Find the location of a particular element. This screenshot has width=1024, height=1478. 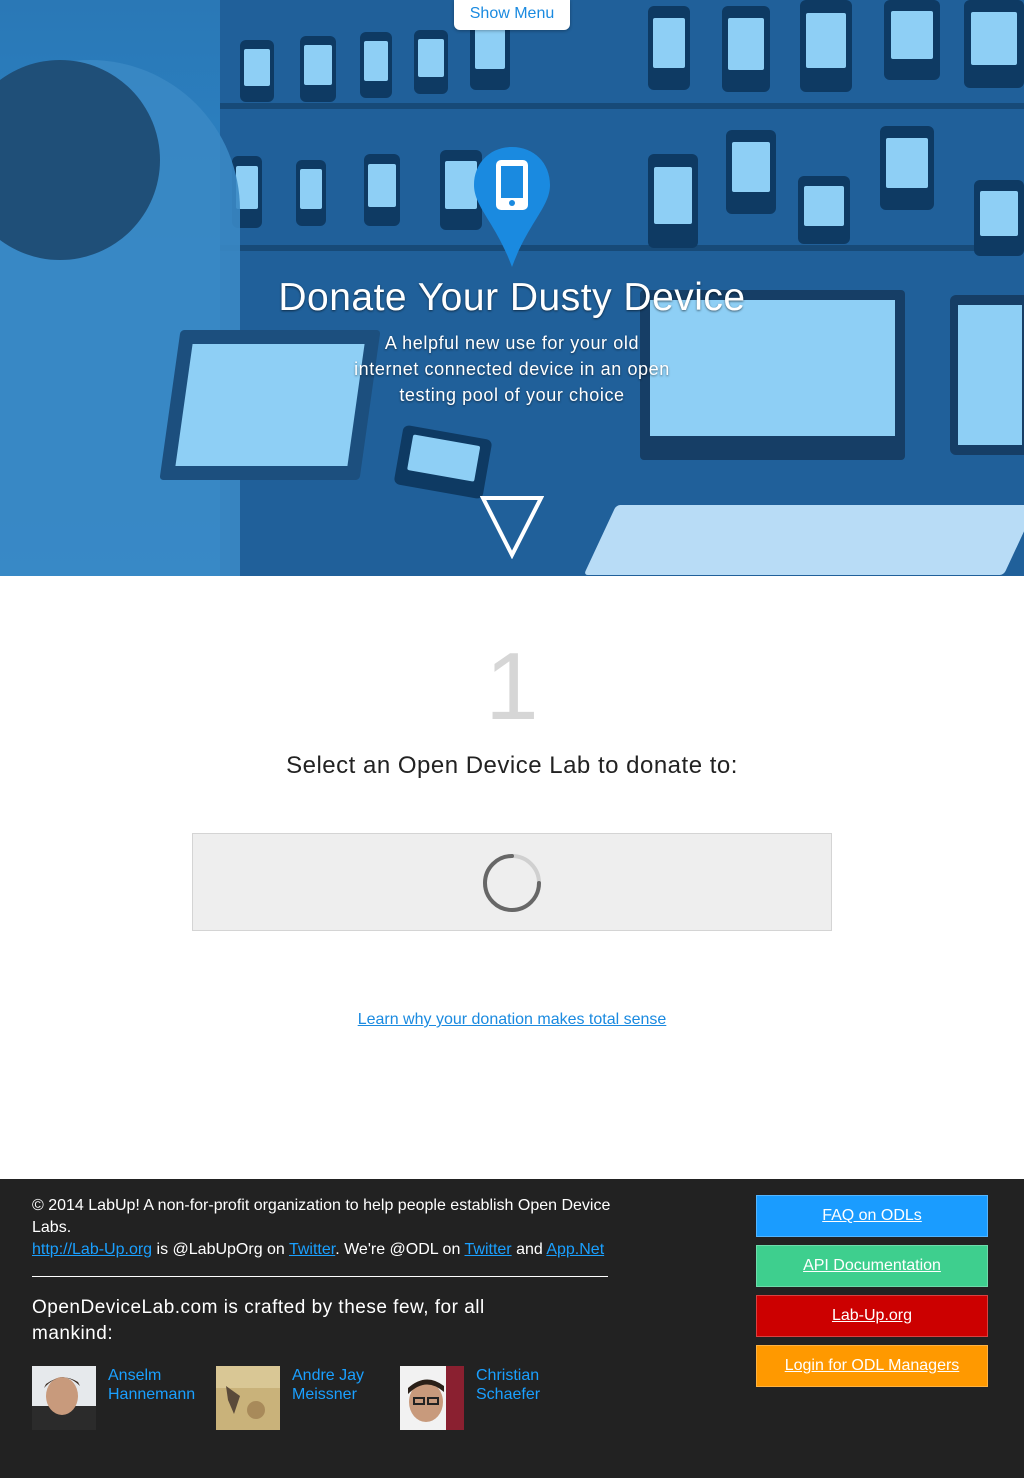

social-text: . We're @ODL on is located at coordinates (400, 1249).